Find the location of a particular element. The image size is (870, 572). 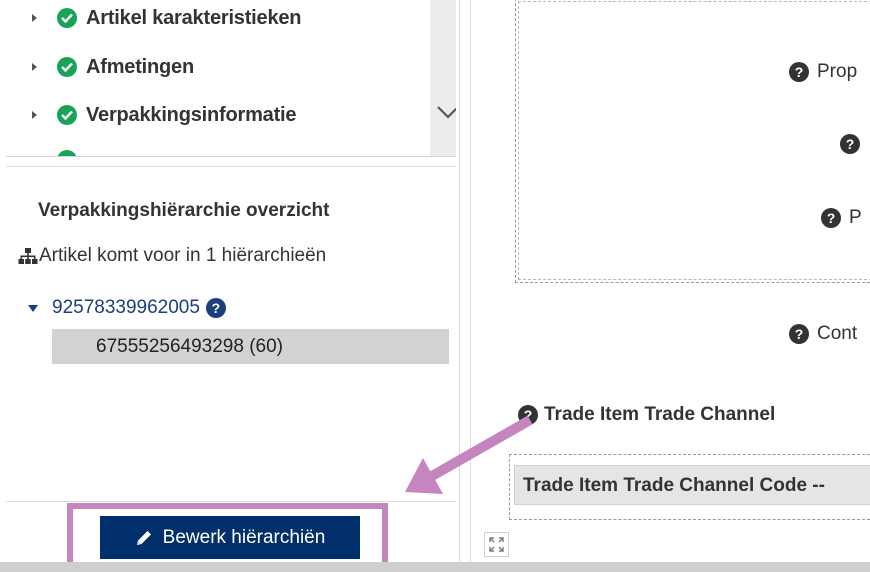

expand-button is located at coordinates (496, 544).